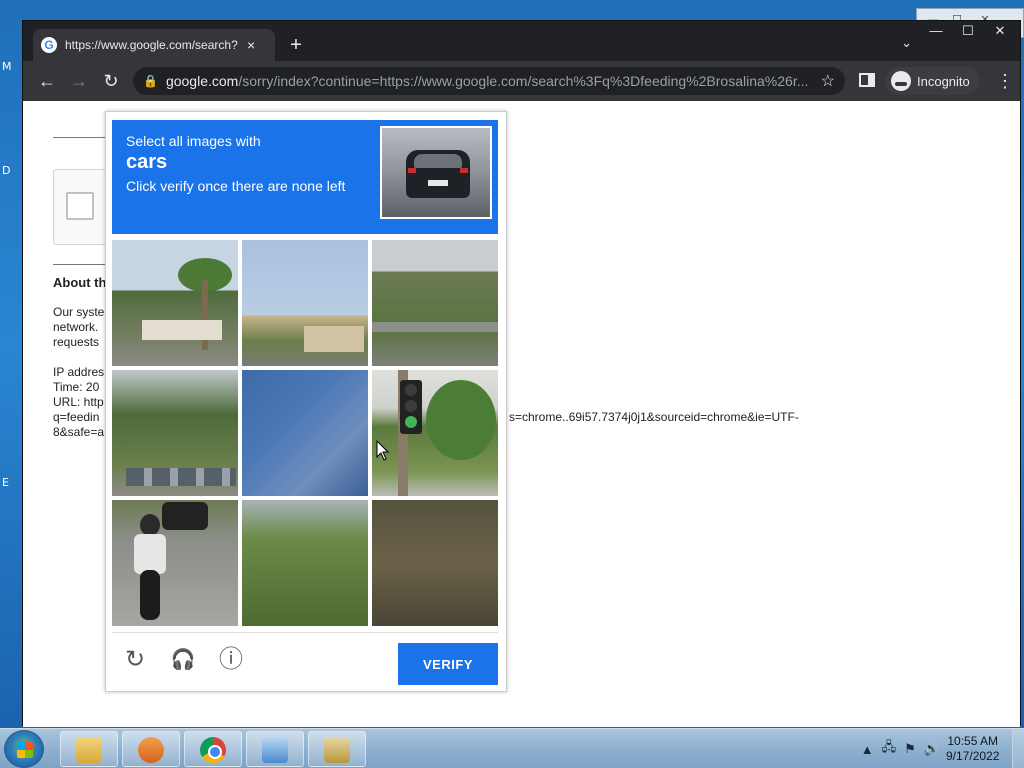  What do you see at coordinates (135, 660) in the screenshot?
I see `reload-challenge-icon: ↻` at bounding box center [135, 660].